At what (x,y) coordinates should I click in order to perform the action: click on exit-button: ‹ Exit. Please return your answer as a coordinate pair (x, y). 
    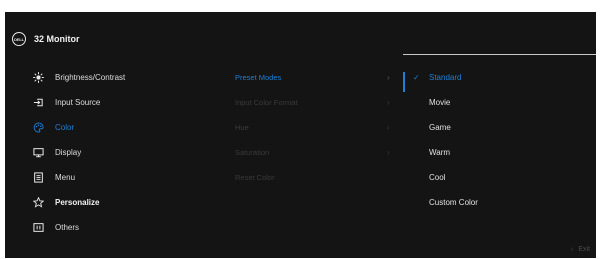
    Looking at the image, I should click on (580, 249).